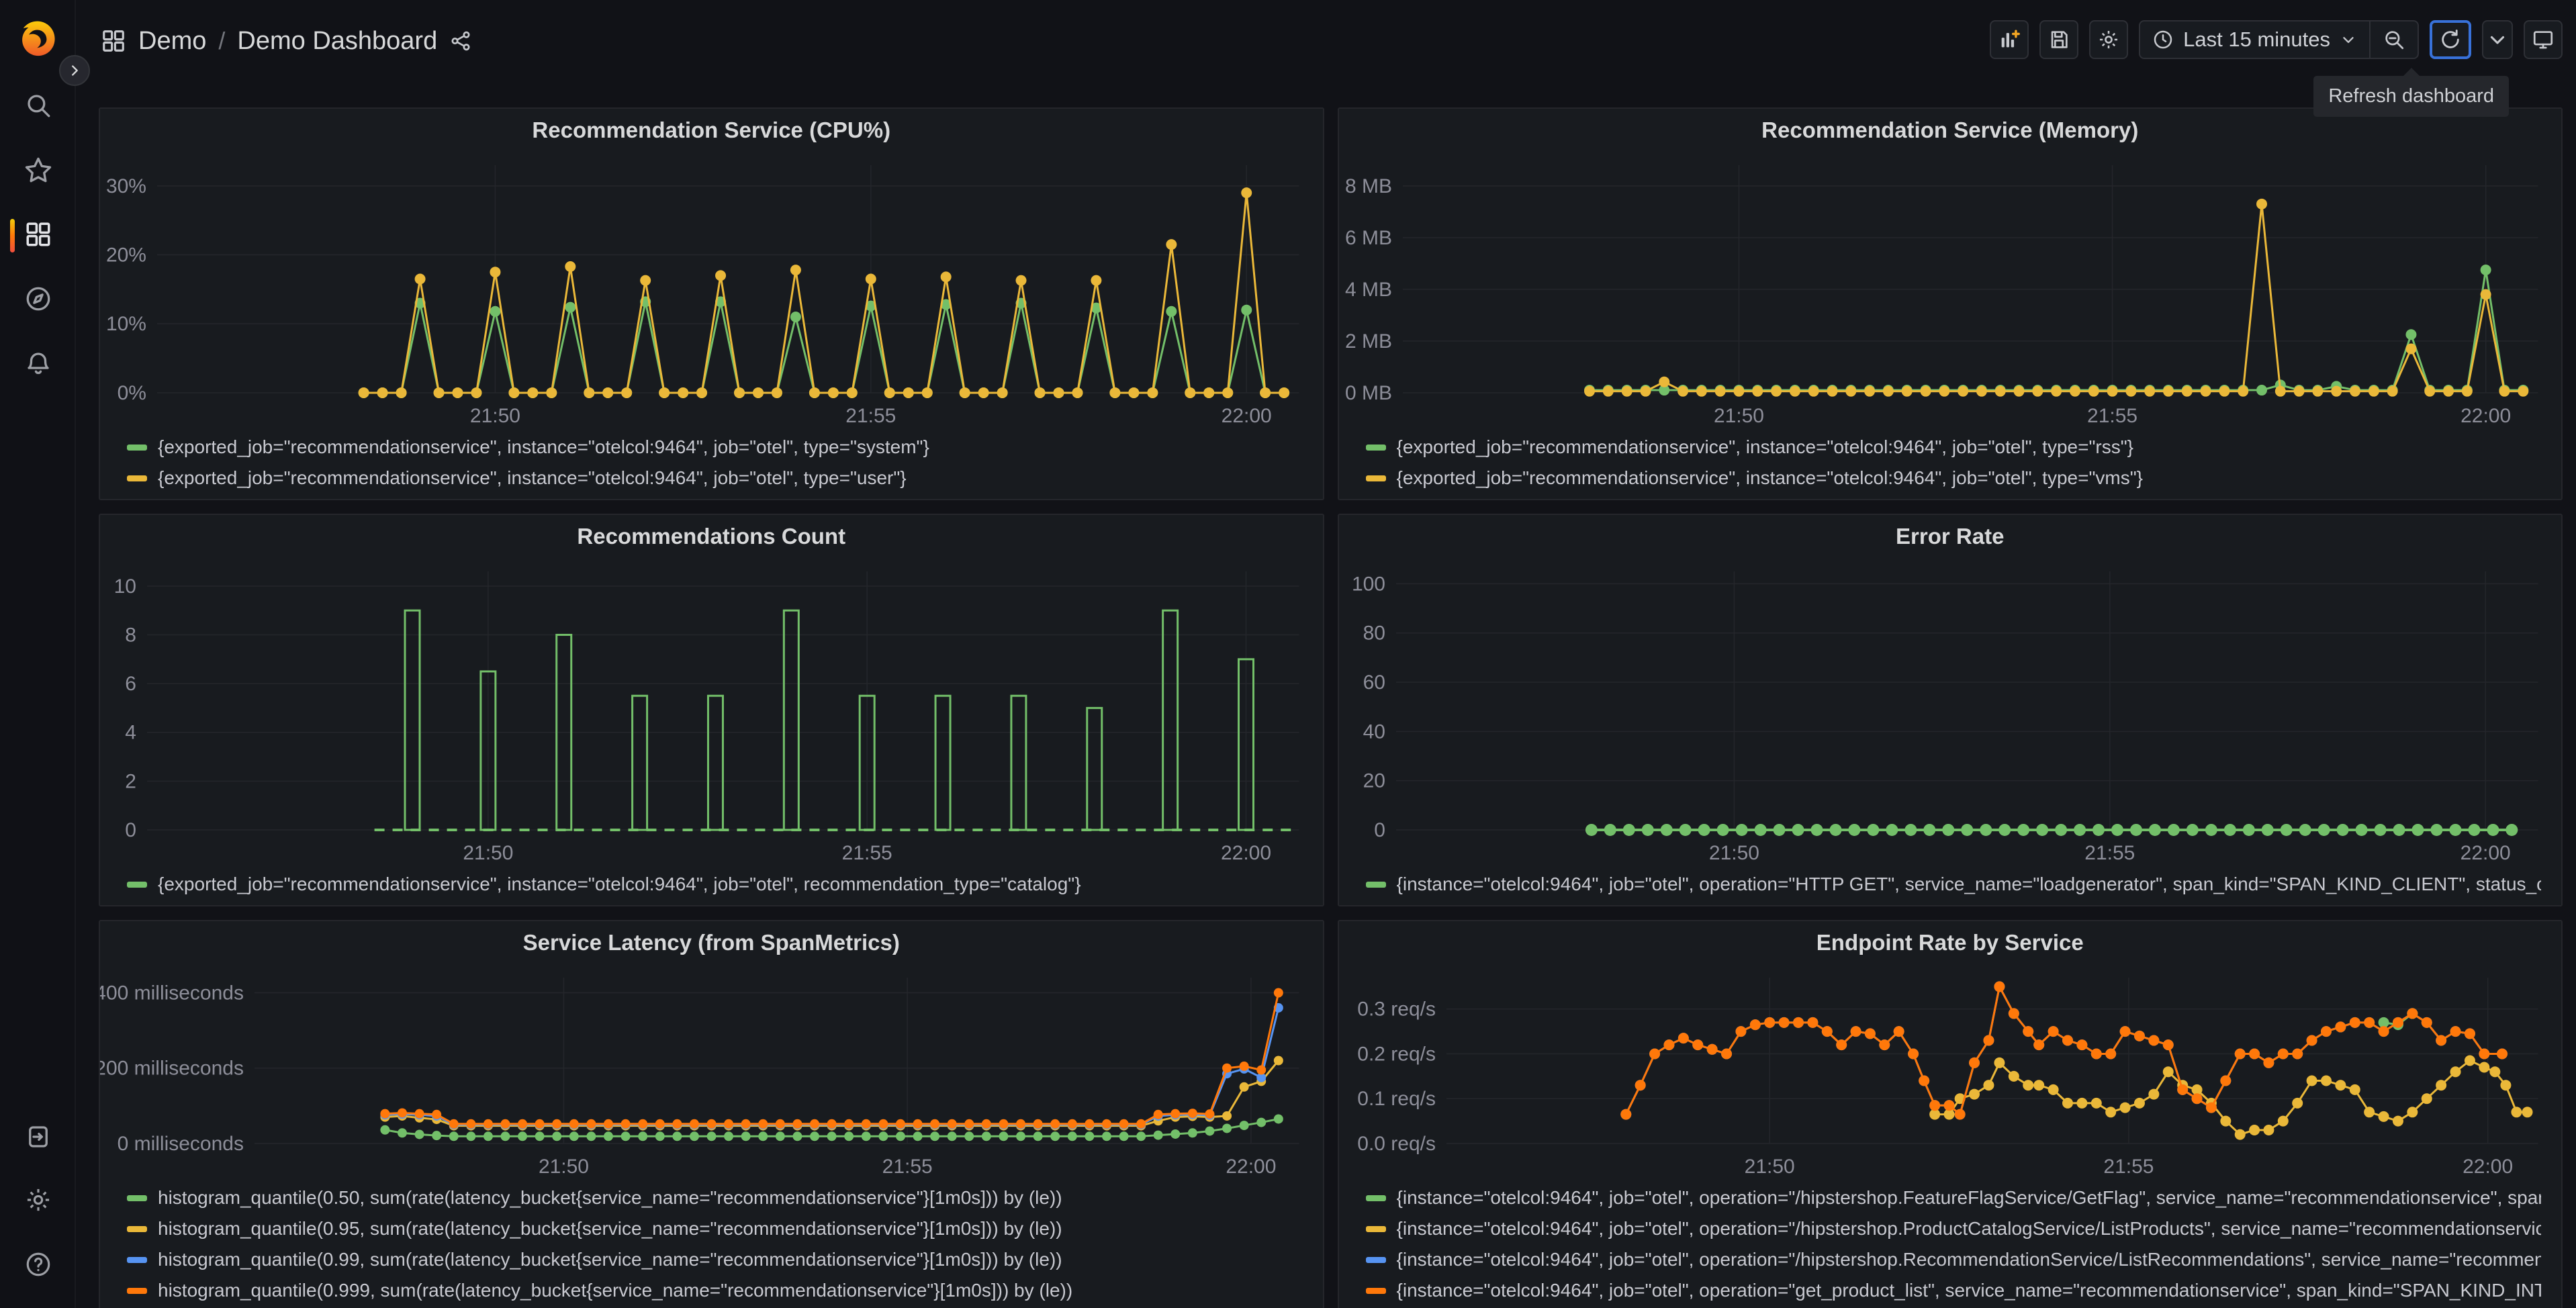  I want to click on time-series-chart: 0 20 40 60 80 100 21:50 21:55 22:00, so click(1950, 713).